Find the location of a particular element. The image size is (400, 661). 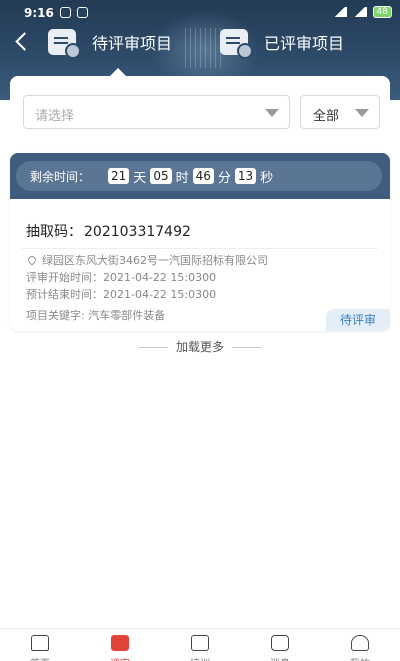

location-pin-icon is located at coordinates (32, 260).